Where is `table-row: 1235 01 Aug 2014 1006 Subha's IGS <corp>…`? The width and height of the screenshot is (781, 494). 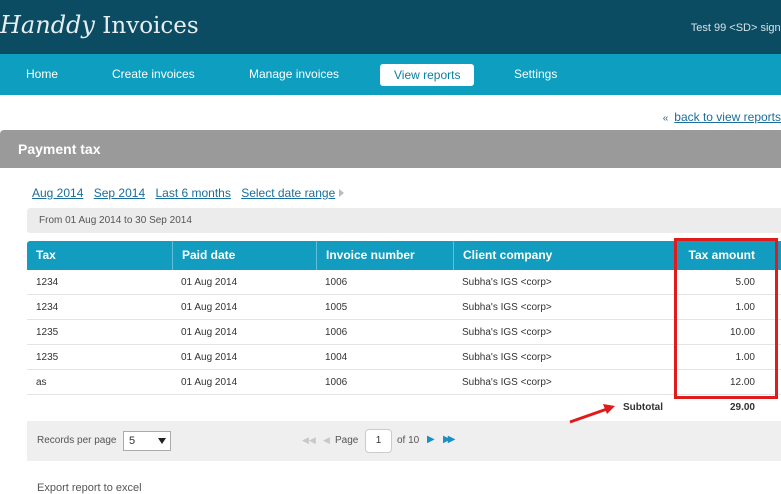 table-row: 1235 01 Aug 2014 1006 Subha's IGS <corp>… is located at coordinates (404, 332).